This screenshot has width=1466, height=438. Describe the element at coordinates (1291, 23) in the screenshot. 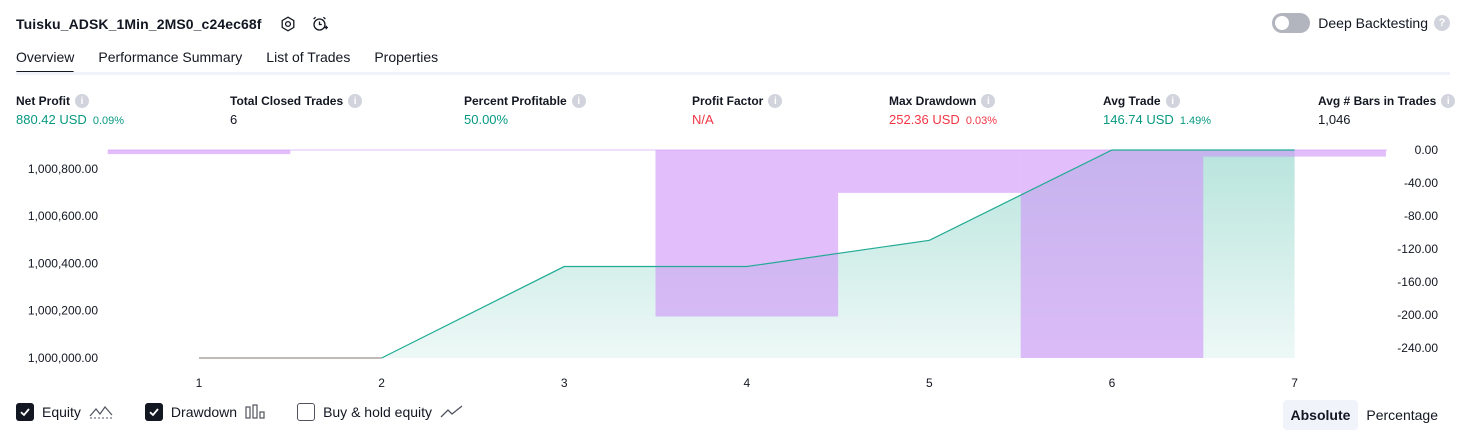

I see `deep-backtesting-toggle` at that location.